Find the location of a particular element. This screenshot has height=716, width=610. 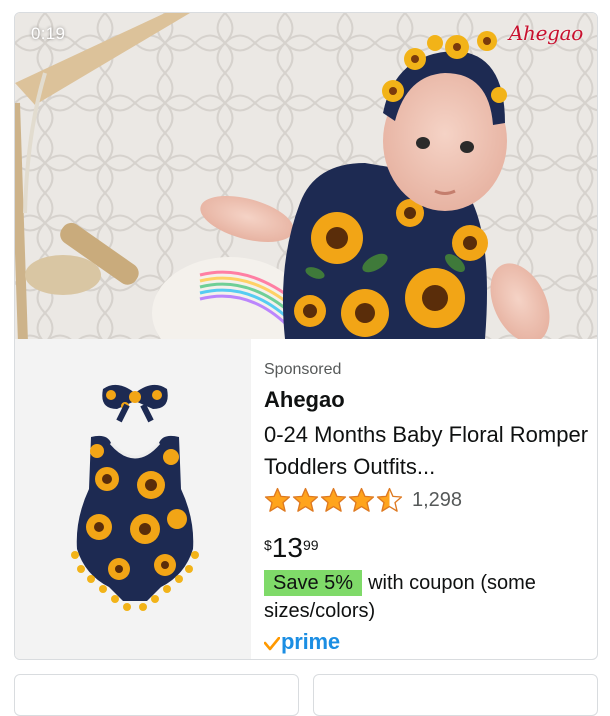

price: $ 13 99 is located at coordinates (291, 548).